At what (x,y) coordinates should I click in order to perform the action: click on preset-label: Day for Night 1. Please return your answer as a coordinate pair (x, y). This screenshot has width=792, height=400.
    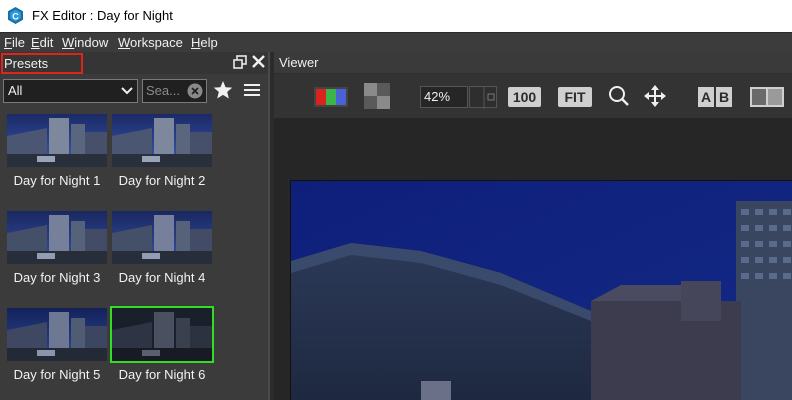
    Looking at the image, I should click on (57, 180).